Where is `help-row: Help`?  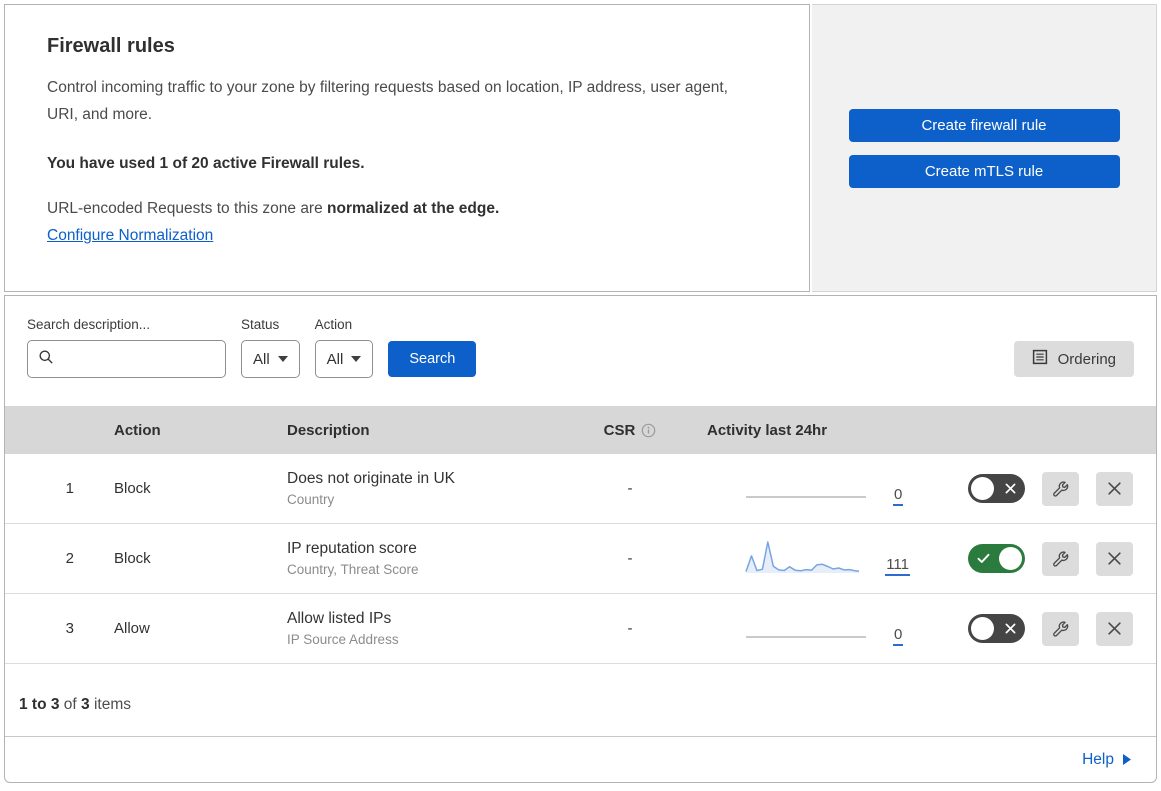
help-row: Help is located at coordinates (580, 759).